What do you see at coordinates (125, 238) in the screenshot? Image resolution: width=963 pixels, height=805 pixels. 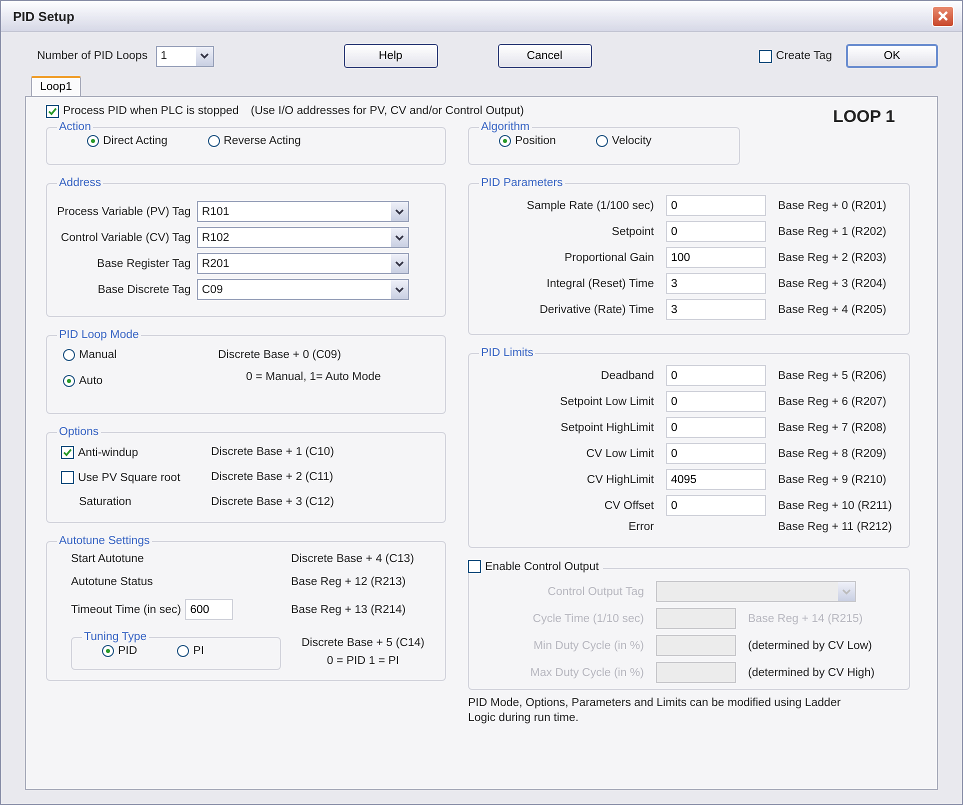 I see `field-label: Control Variable (CV) Tag` at bounding box center [125, 238].